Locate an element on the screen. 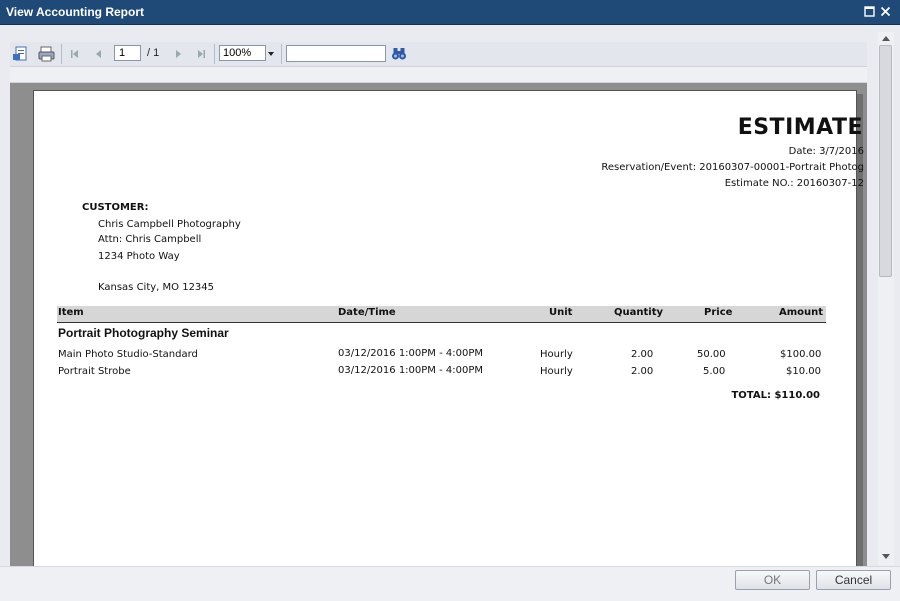 This screenshot has height=601, width=900. row-amount: $10.00 is located at coordinates (803, 371).